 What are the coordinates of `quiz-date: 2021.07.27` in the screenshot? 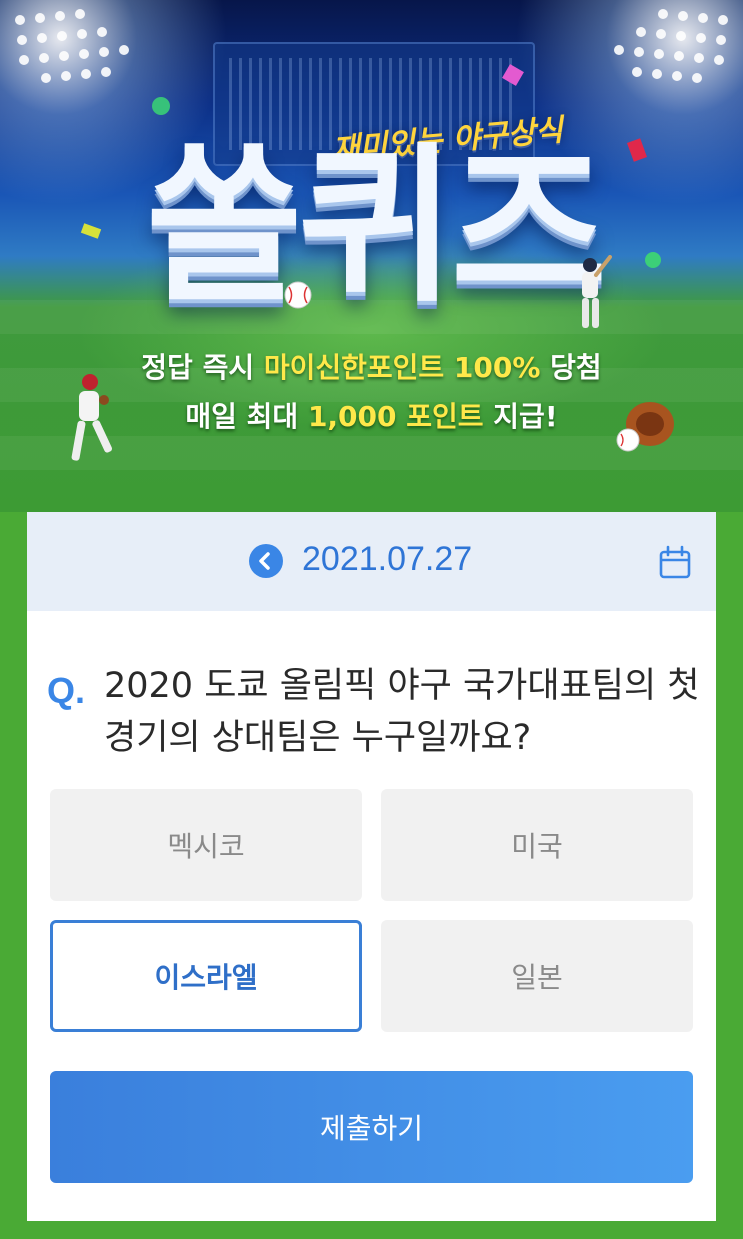 It's located at (387, 559).